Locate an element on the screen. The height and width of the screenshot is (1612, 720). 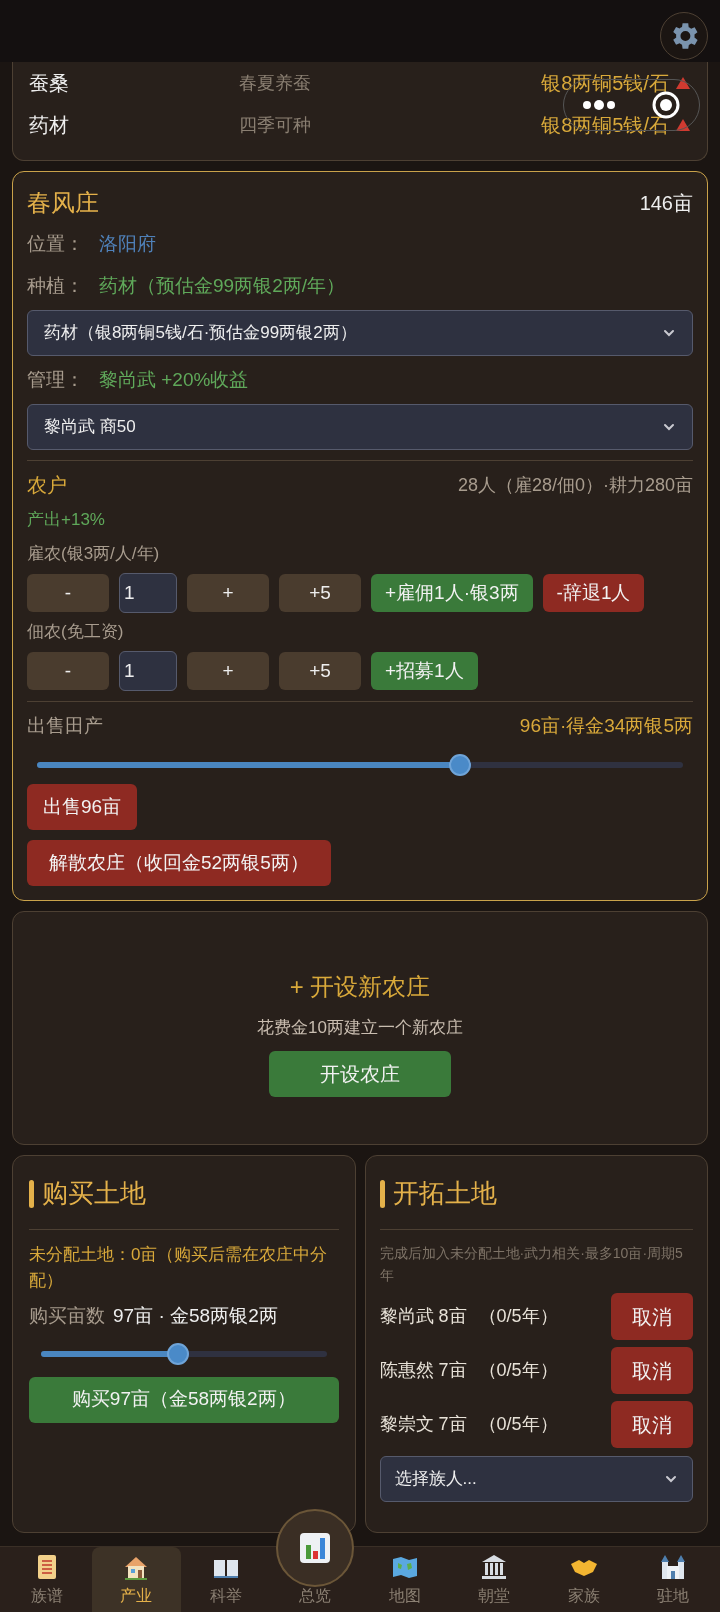
nav-label: 朝堂 is located at coordinates (494, 1595).